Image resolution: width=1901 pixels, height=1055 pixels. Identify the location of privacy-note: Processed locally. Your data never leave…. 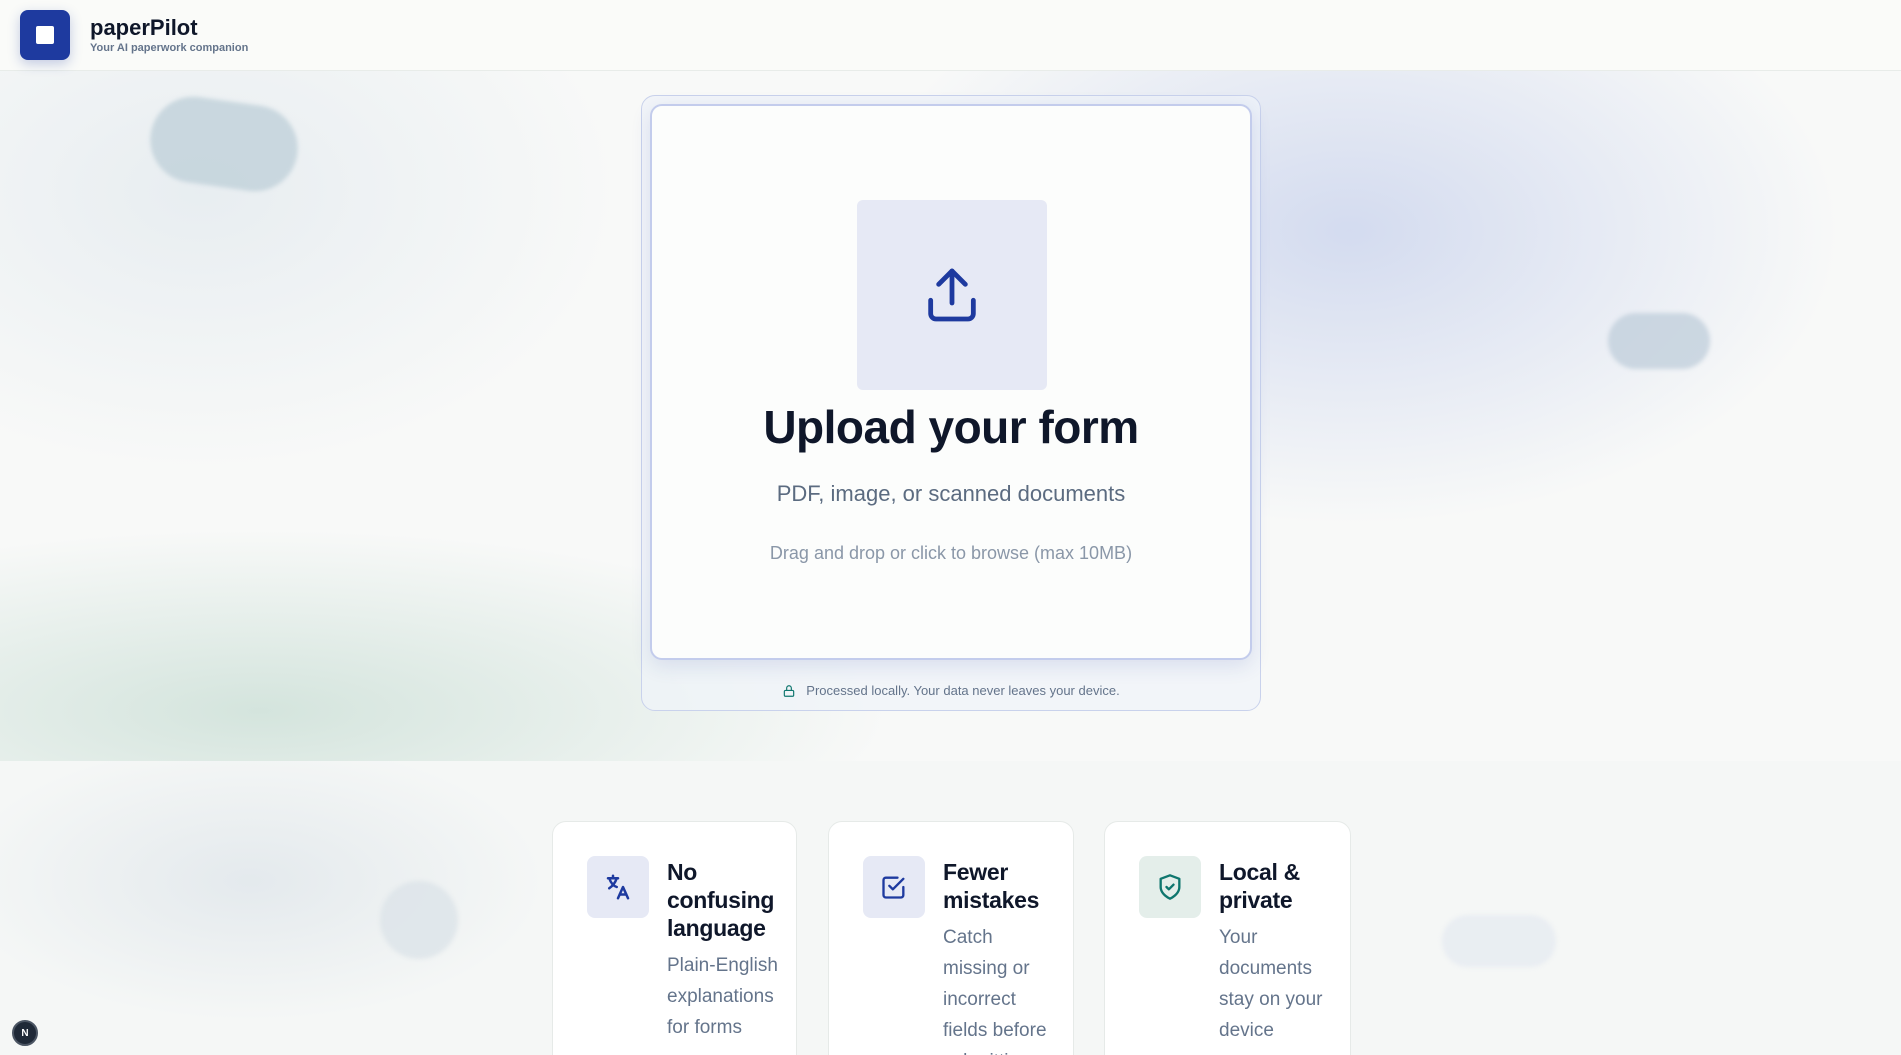
(951, 690).